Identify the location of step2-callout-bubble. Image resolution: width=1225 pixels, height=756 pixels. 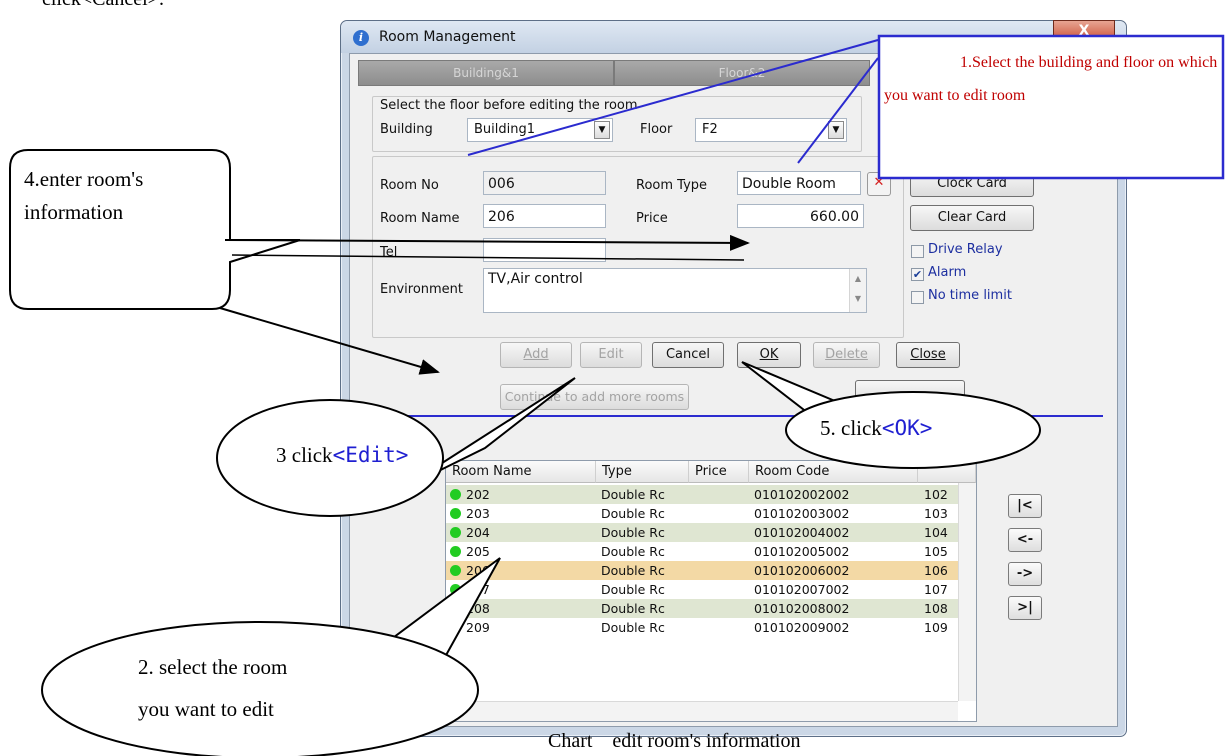
(260, 688).